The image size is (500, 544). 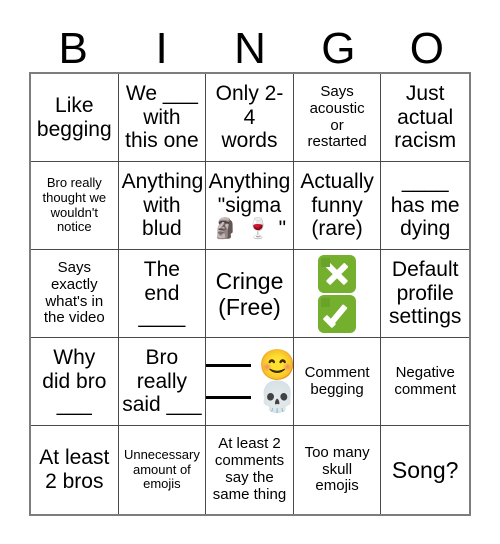 I want to click on bingo-cell-g1: Says acoustic or restarted, so click(x=337, y=118).